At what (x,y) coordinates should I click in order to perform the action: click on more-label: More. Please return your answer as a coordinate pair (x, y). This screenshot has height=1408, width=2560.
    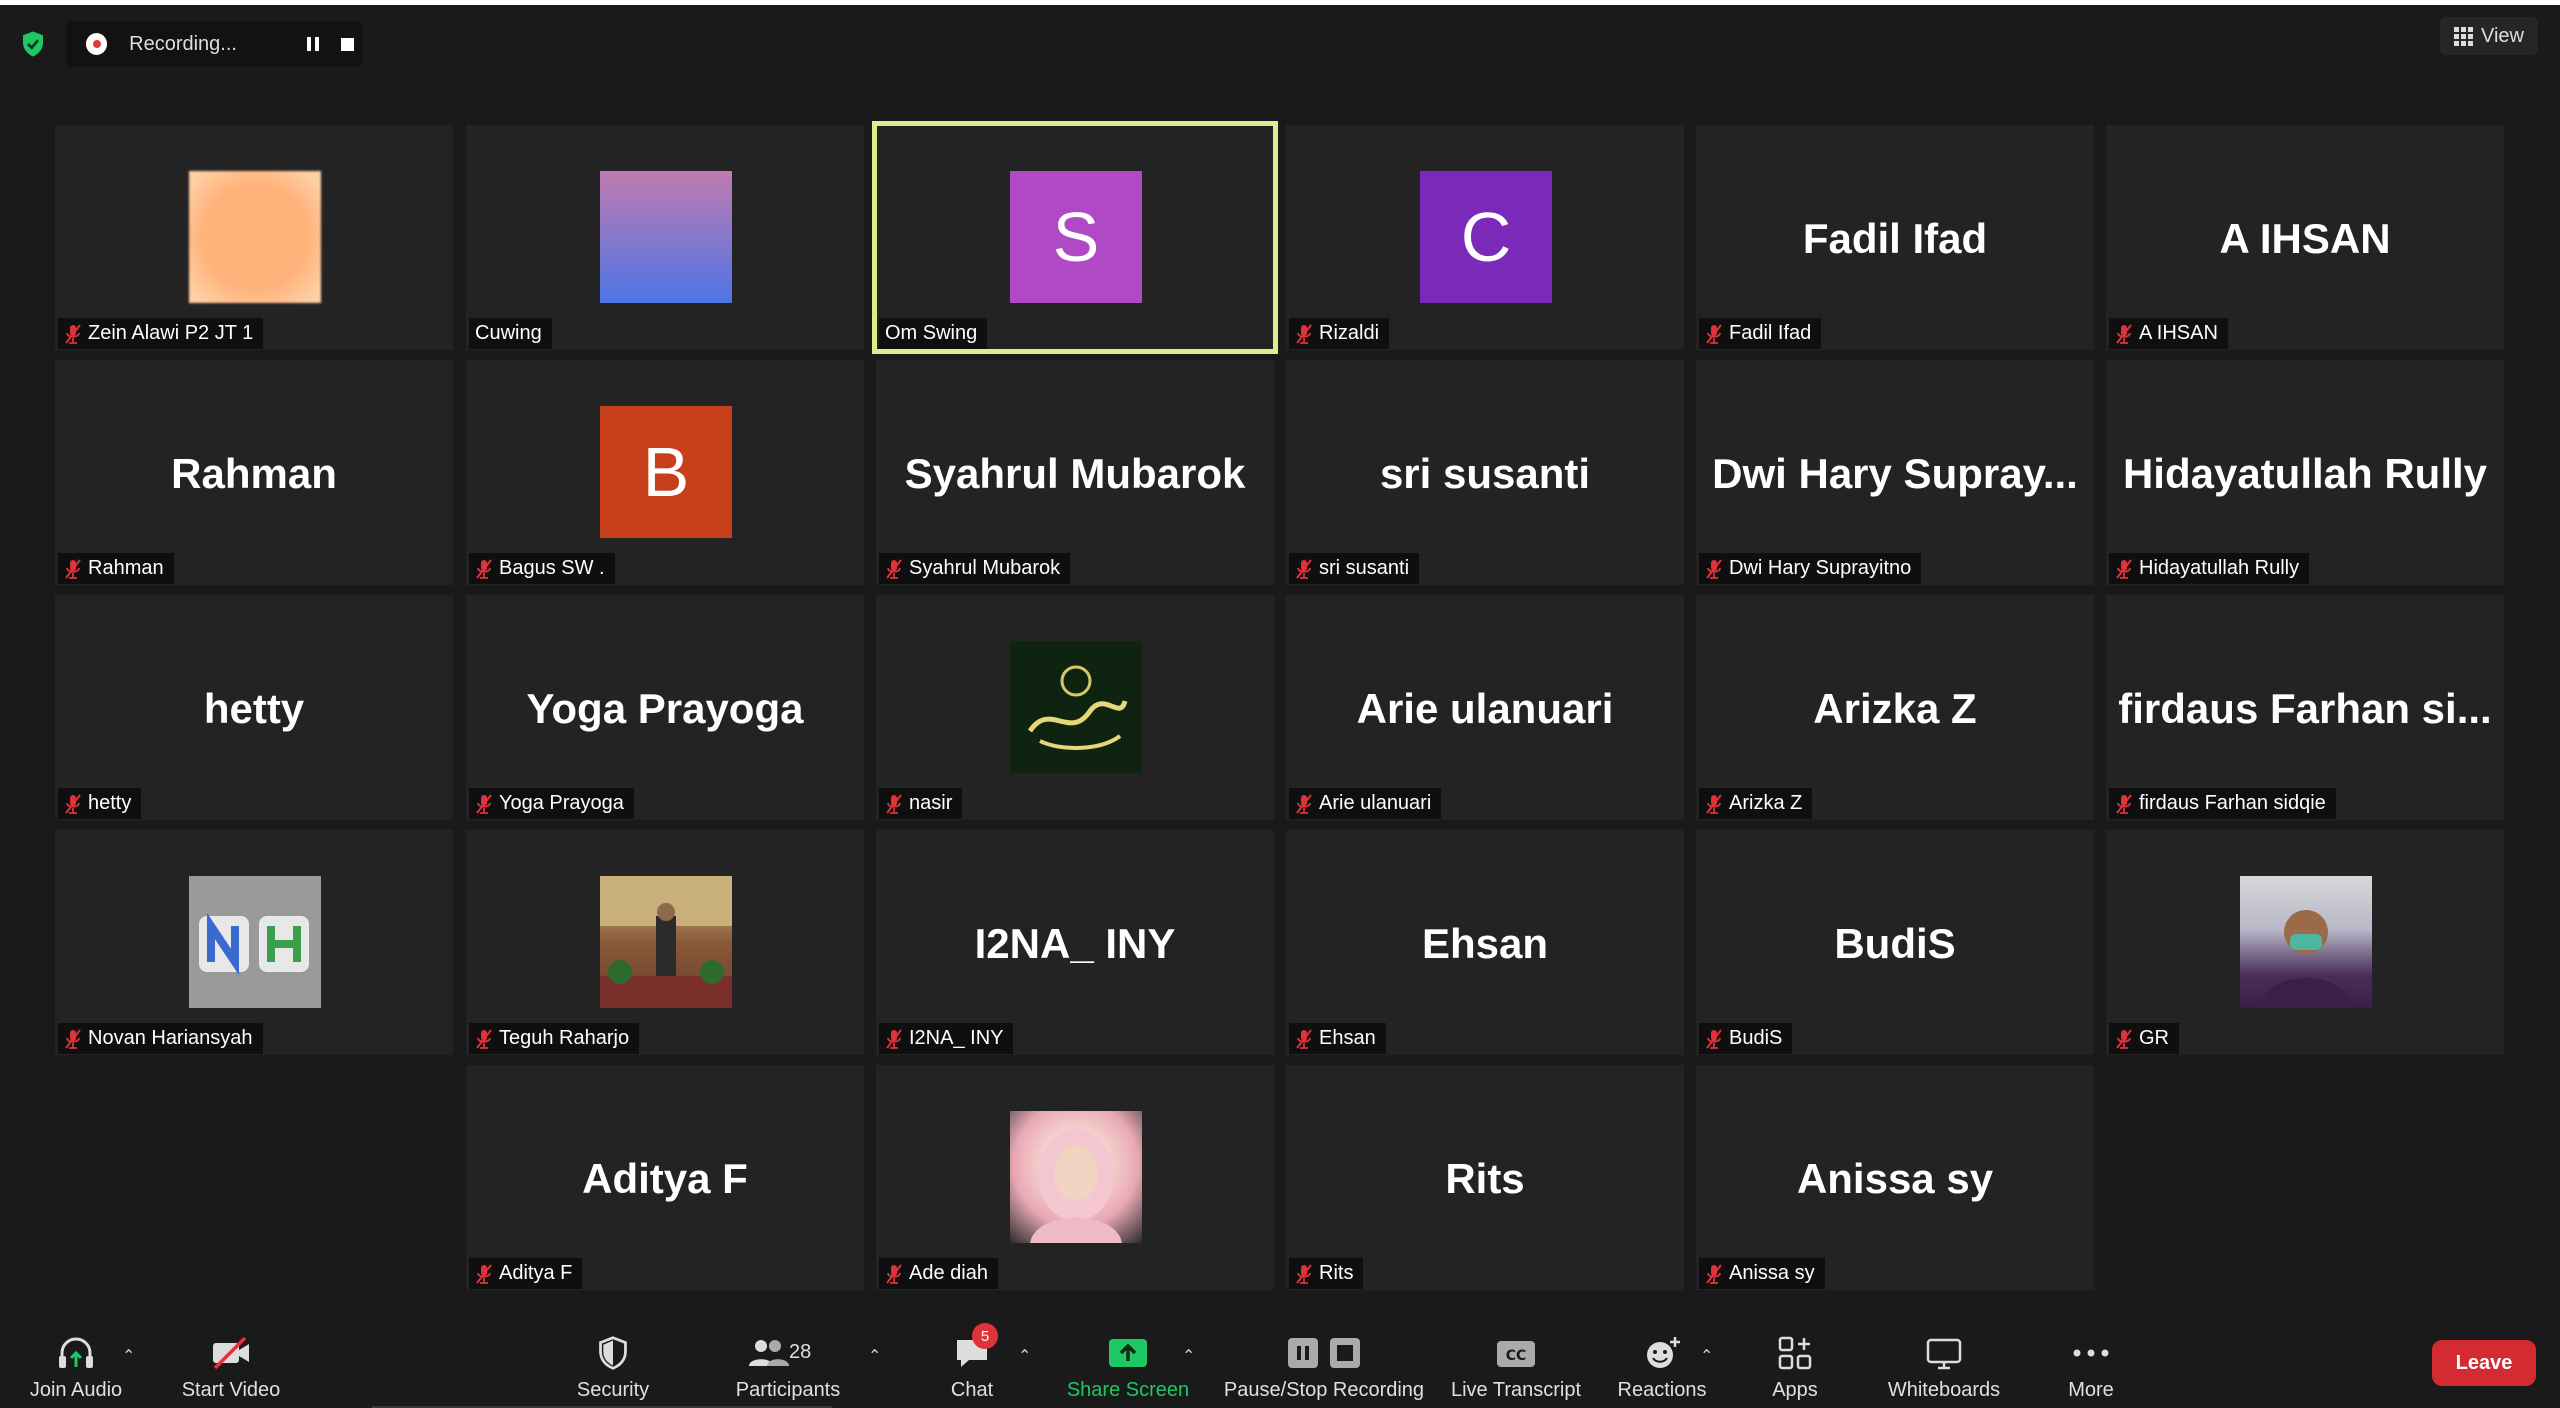
    Looking at the image, I should click on (2091, 1390).